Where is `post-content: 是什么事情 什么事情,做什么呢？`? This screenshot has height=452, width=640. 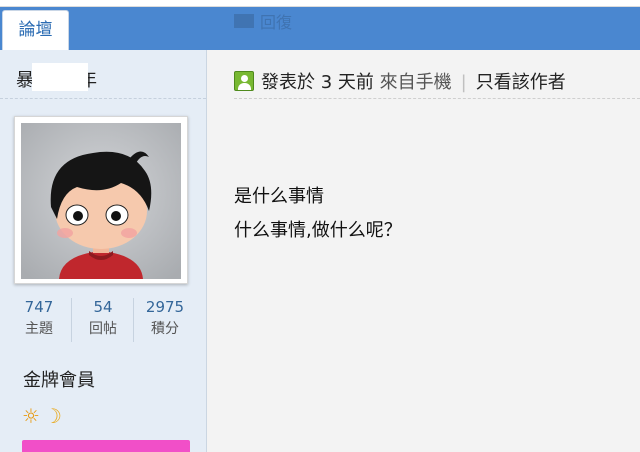
post-content: 是什么事情 什么事情,做什么呢？ is located at coordinates (318, 214).